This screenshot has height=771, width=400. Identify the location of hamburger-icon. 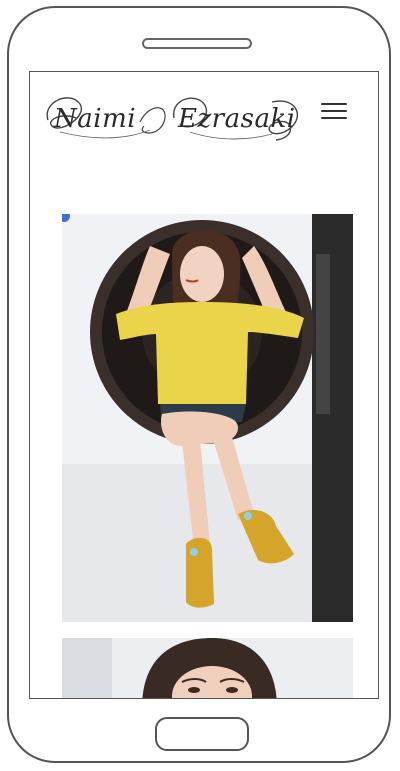
(334, 111).